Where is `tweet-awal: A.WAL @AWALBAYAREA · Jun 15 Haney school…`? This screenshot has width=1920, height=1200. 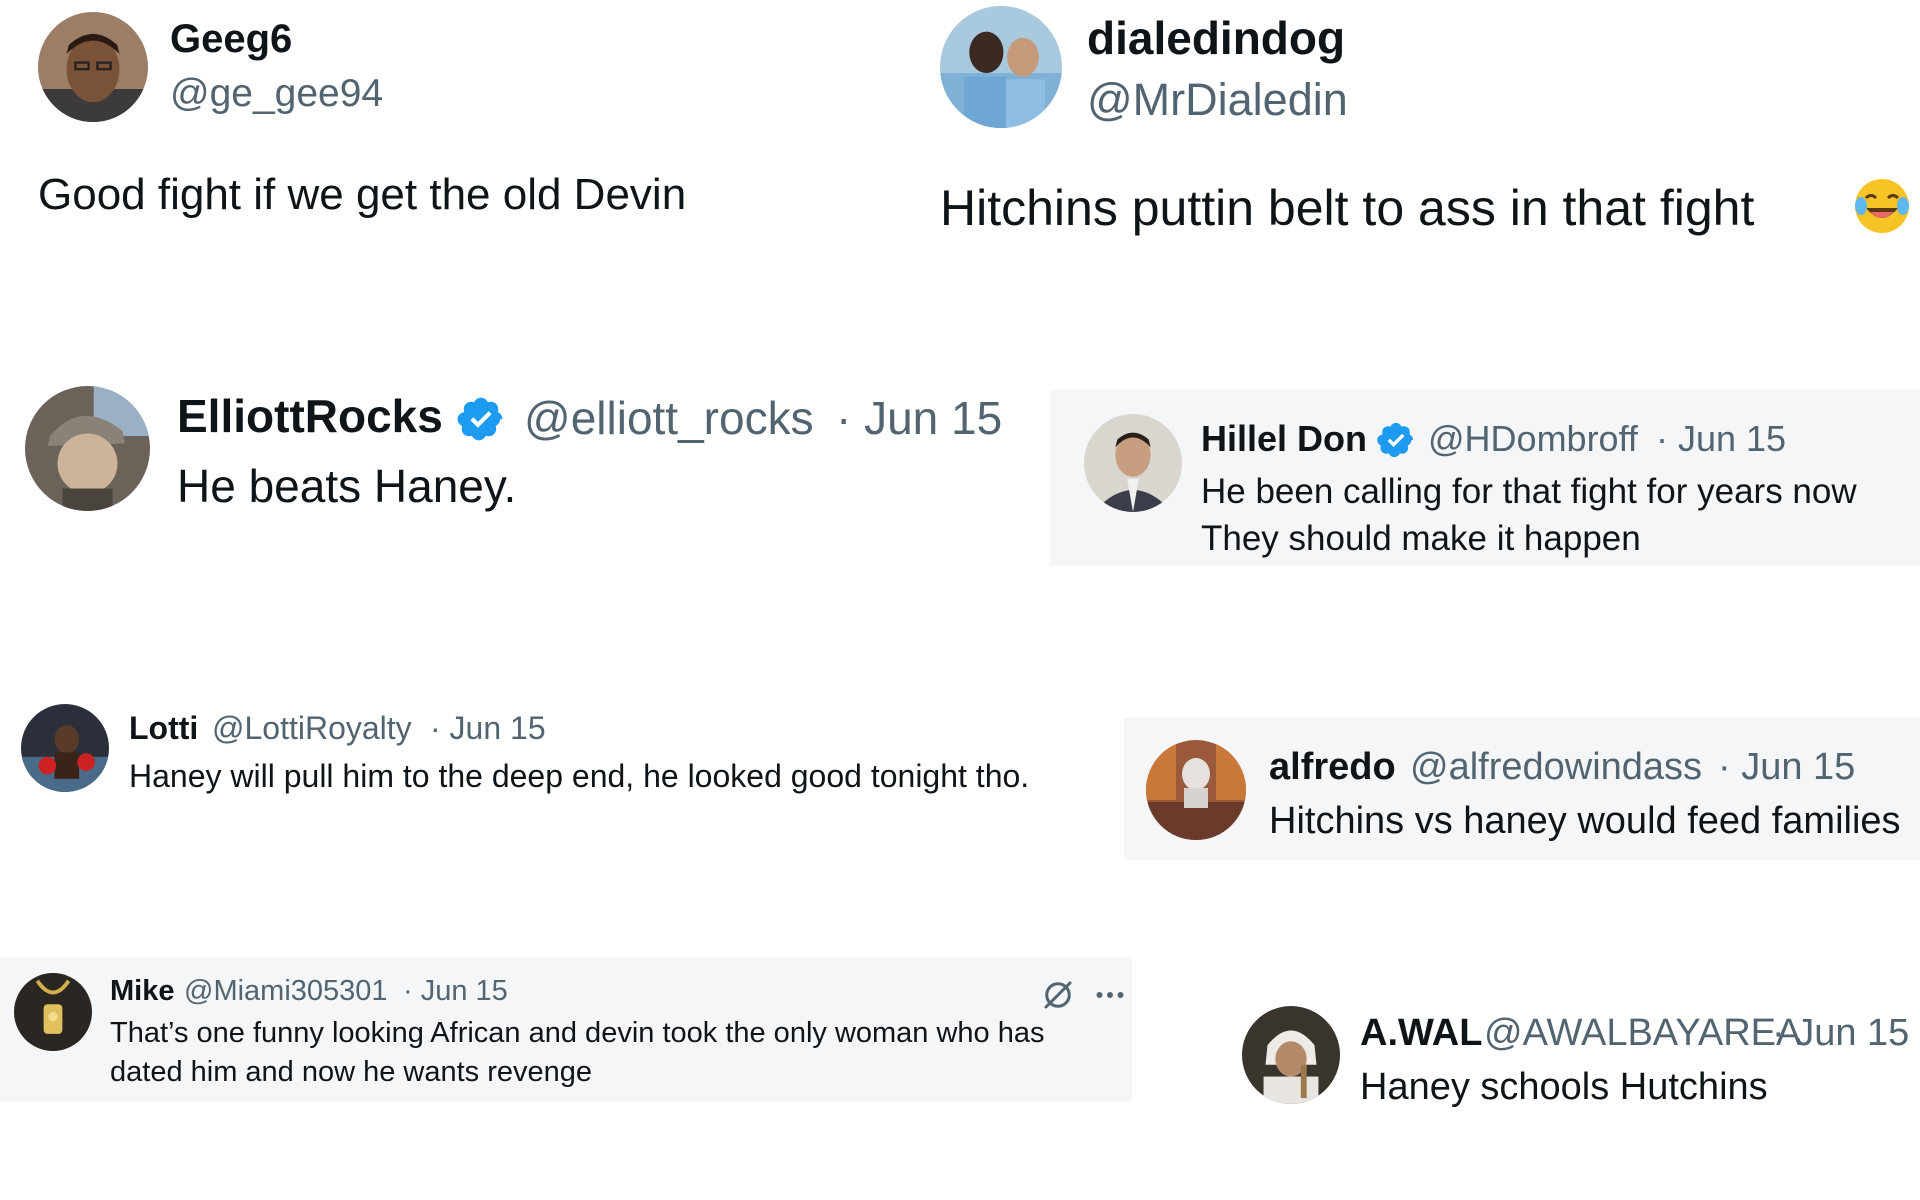
tweet-awal: A.WAL @AWALBAYAREA · Jun 15 Haney school… is located at coordinates (1575, 1060).